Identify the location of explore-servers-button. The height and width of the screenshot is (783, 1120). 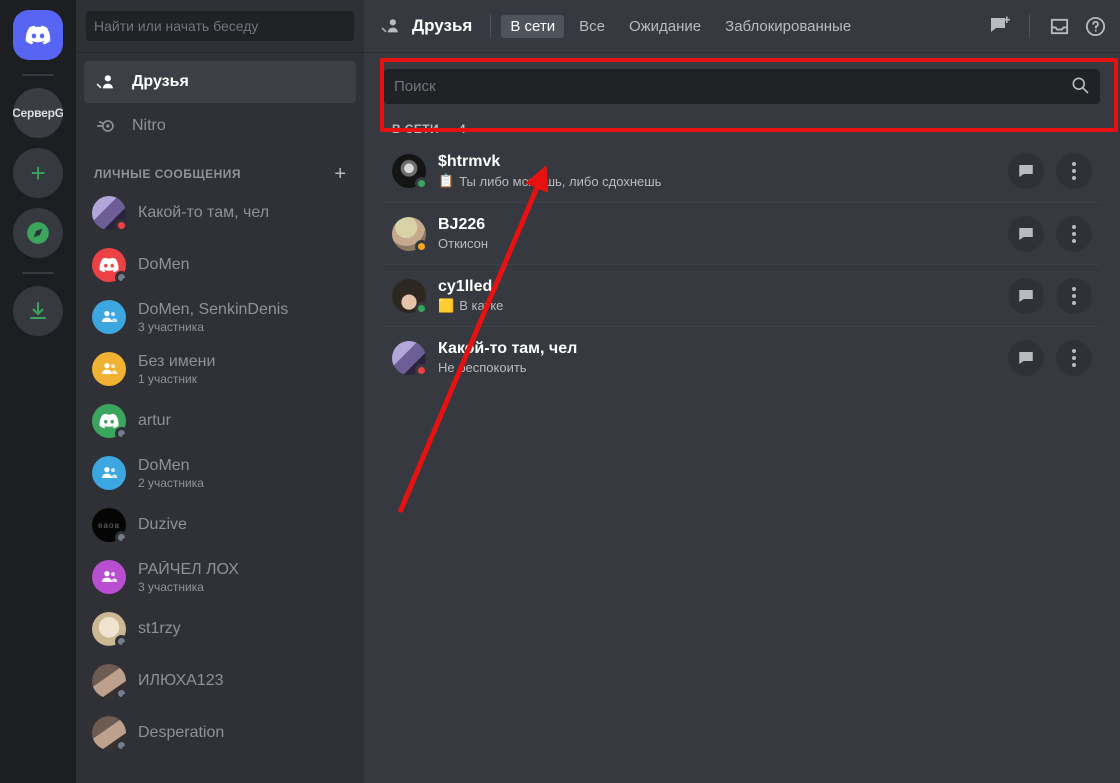
(38, 233).